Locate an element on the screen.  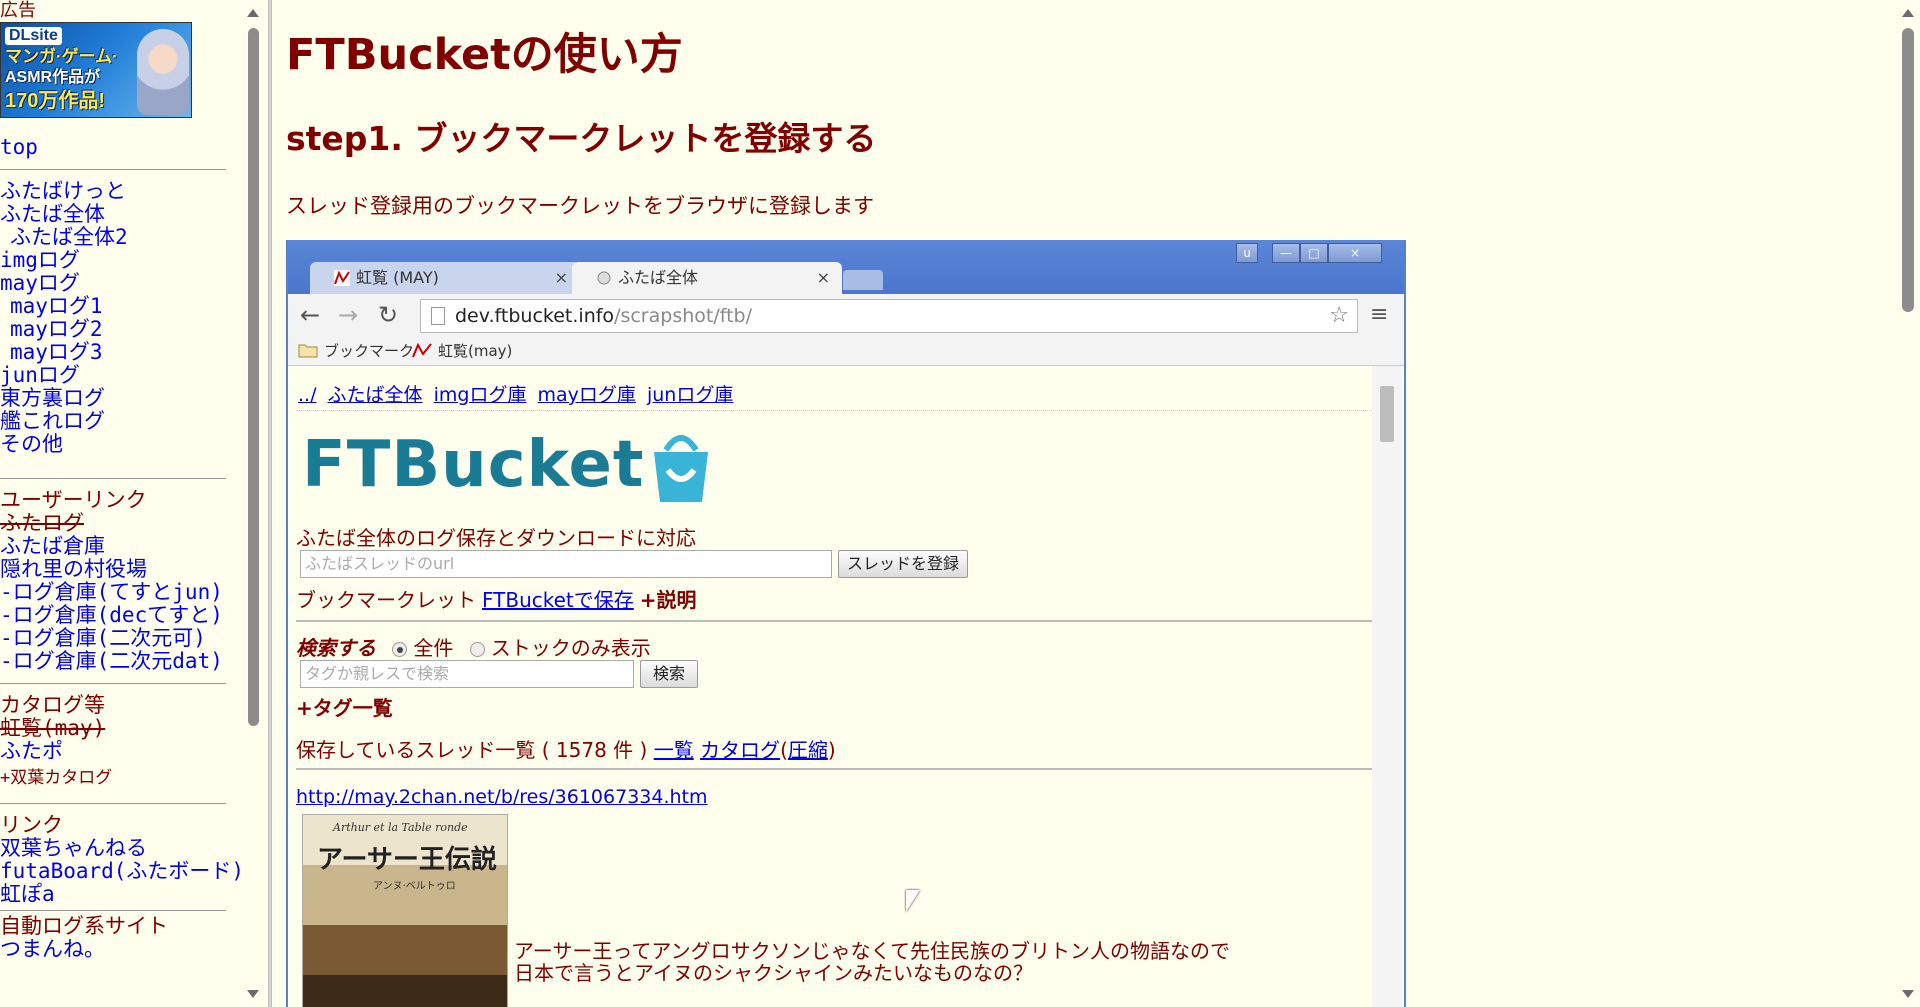
sidebar-link: imgログ is located at coordinates (123, 260).